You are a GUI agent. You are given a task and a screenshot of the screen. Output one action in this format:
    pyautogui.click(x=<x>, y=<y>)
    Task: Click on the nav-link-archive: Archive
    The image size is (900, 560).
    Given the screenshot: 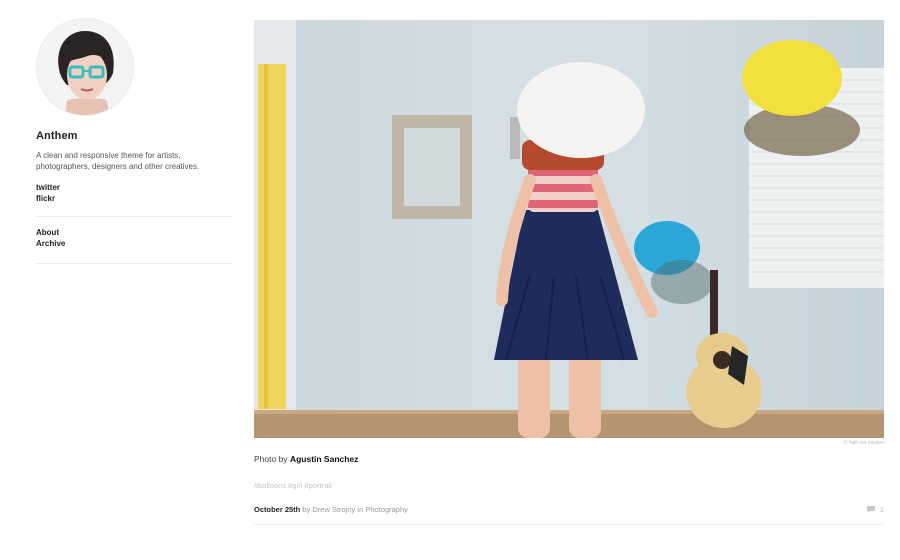 What is the action you would take?
    pyautogui.click(x=134, y=243)
    